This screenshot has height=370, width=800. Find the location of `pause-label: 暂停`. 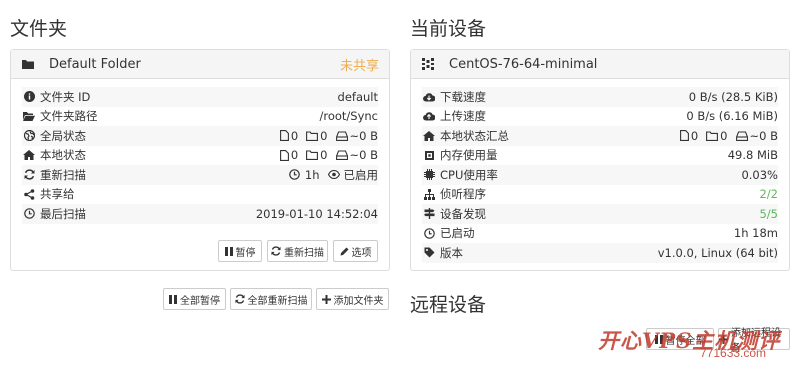

pause-label: 暂停 is located at coordinates (245, 253).